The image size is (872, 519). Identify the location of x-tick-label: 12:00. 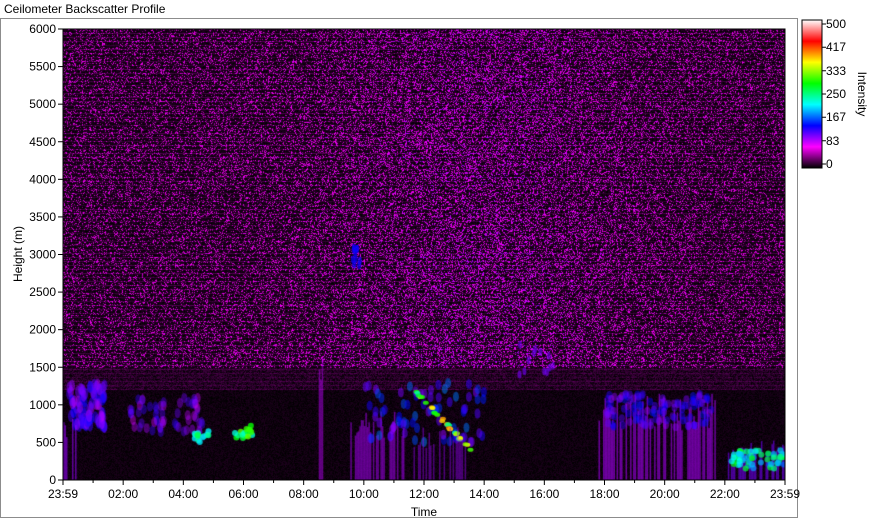
(424, 494).